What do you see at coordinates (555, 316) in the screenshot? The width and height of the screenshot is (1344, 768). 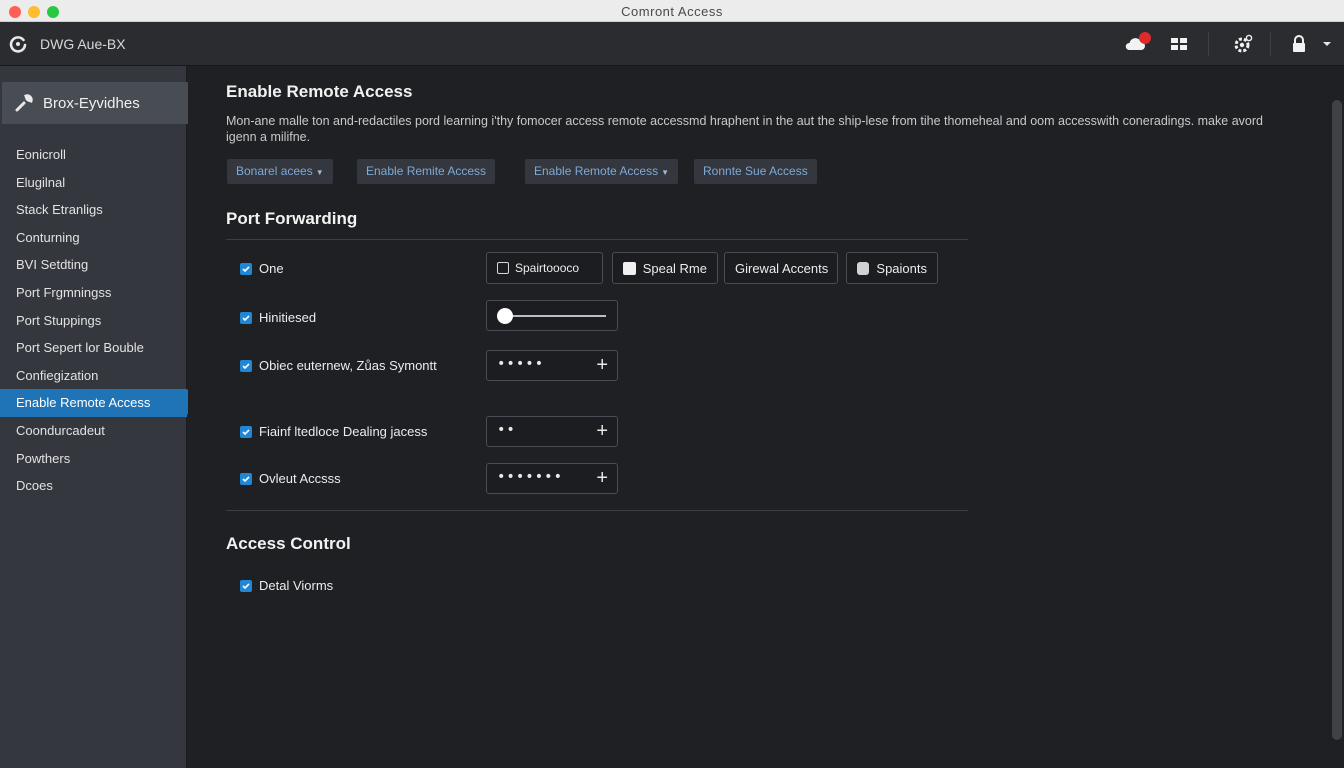 I see `slider-track` at bounding box center [555, 316].